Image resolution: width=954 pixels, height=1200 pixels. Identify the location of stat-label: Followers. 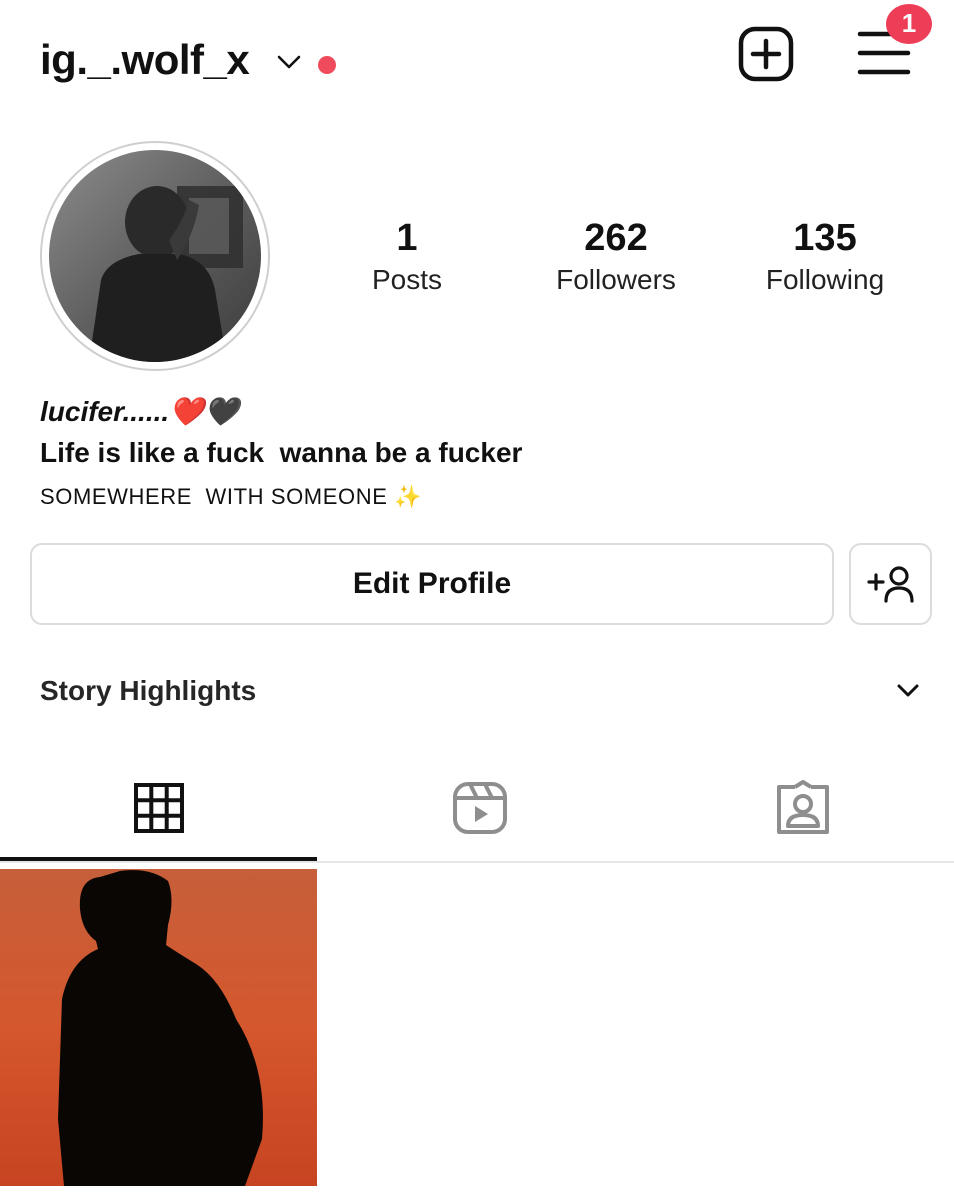
(616, 279).